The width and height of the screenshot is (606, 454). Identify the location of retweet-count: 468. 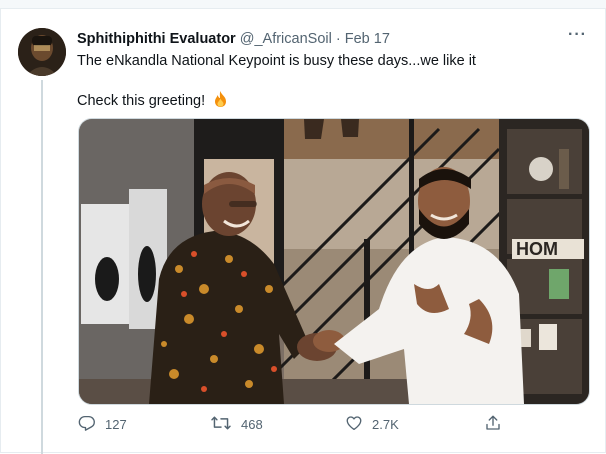
(252, 424).